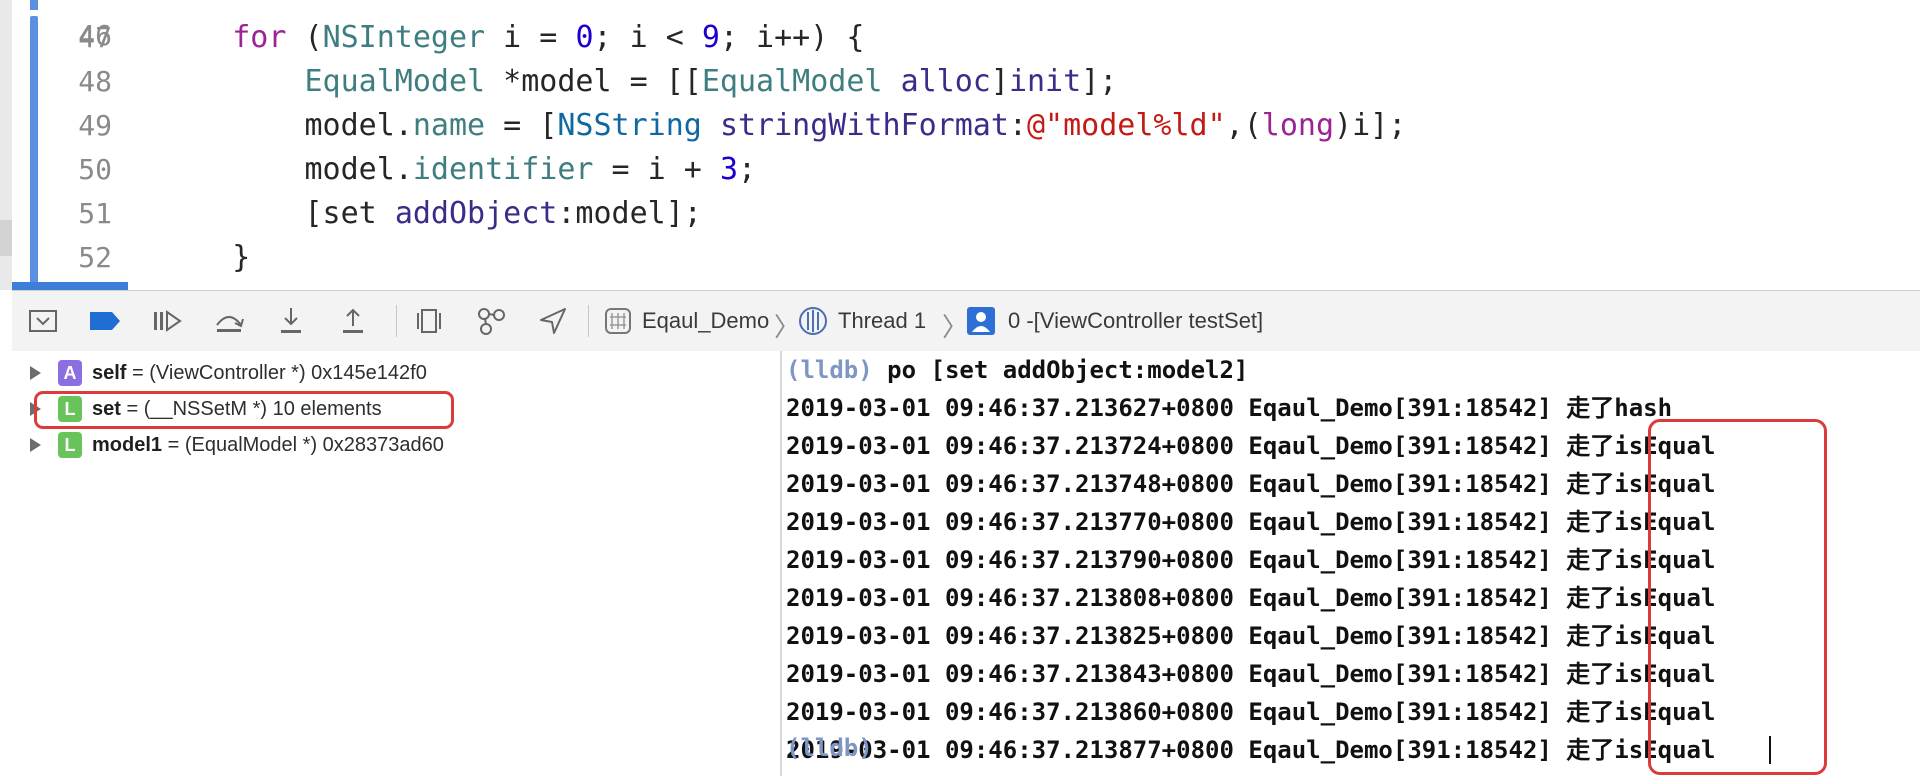 The width and height of the screenshot is (1920, 776). Describe the element at coordinates (1298, 125) in the screenshot. I see `code-token: long` at that location.